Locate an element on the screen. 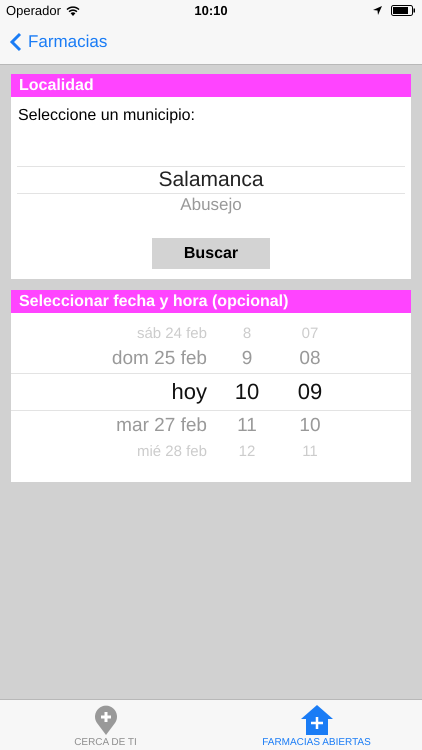 The image size is (422, 750). minute-option: 09 is located at coordinates (310, 392).